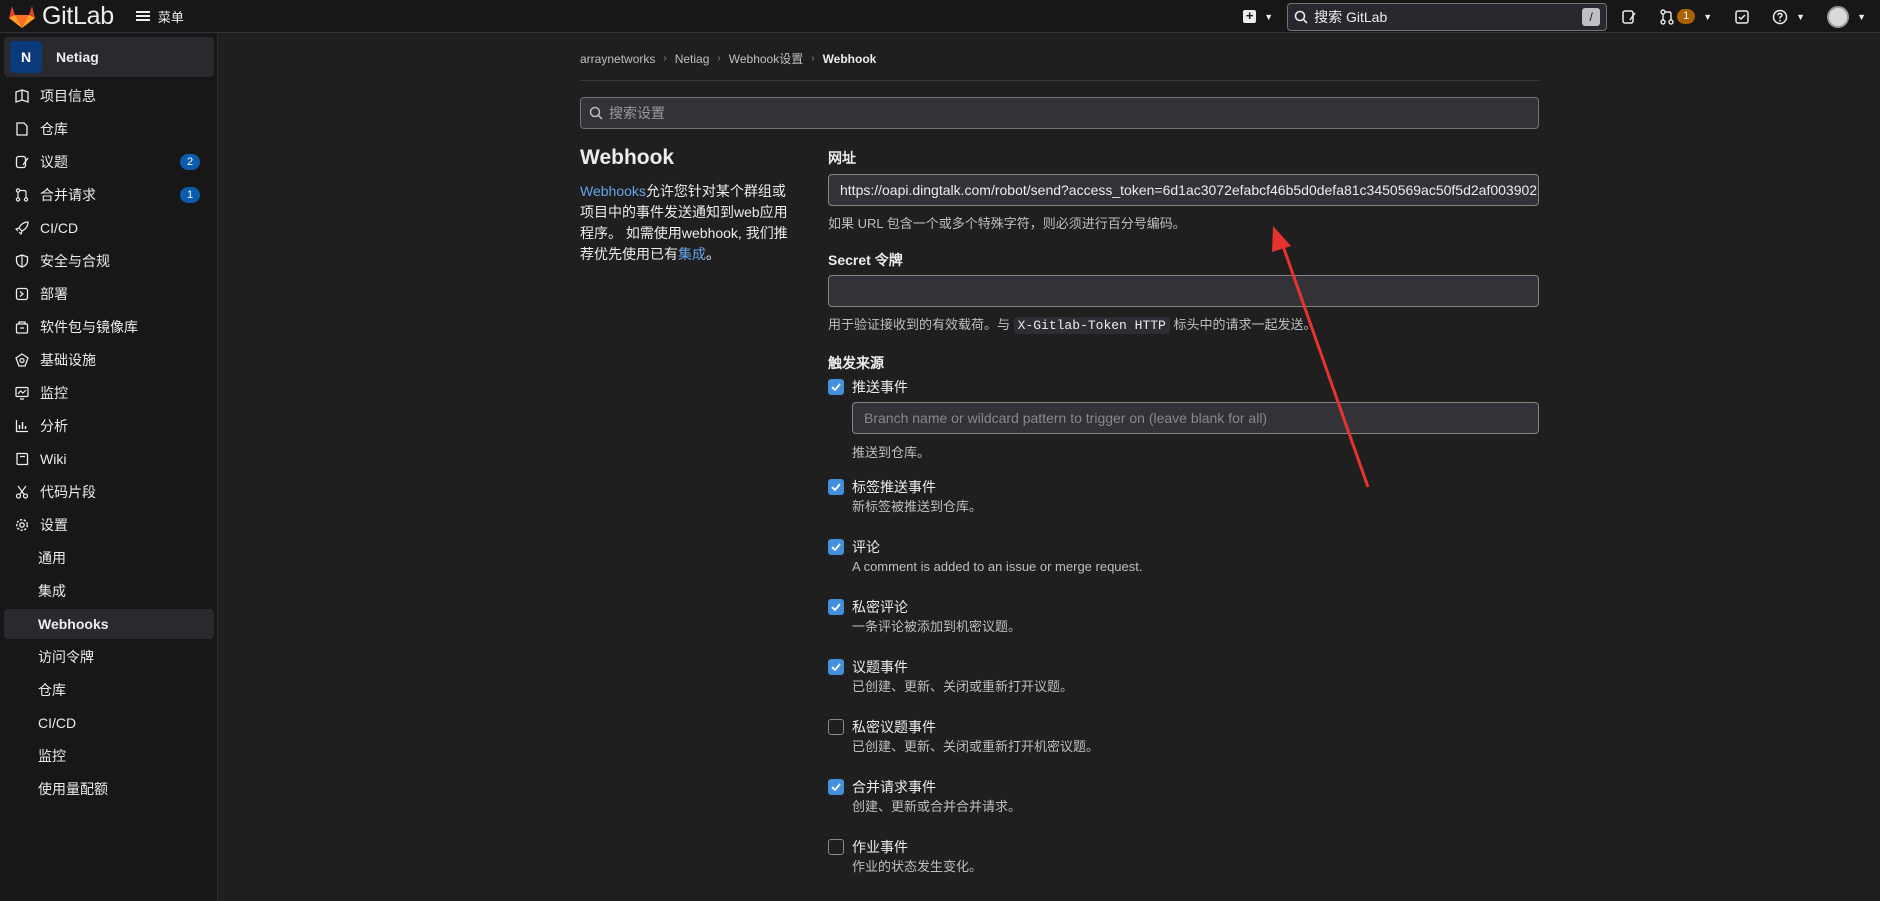  Describe the element at coordinates (109, 57) in the screenshot. I see `sidebar-project-header: N Netiag` at that location.